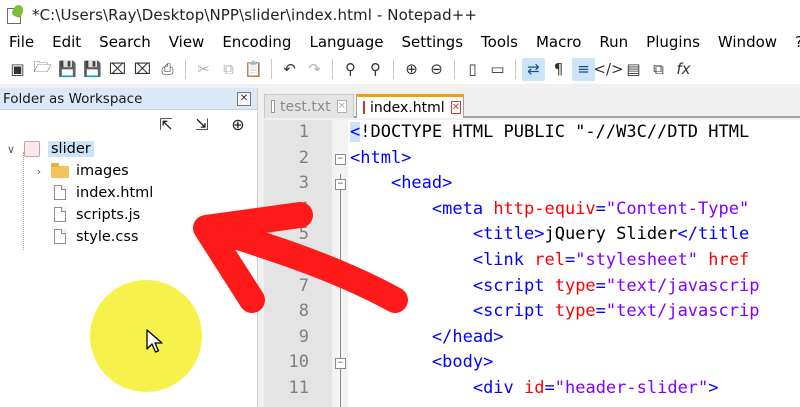  I want to click on menu-run: Run, so click(613, 42).